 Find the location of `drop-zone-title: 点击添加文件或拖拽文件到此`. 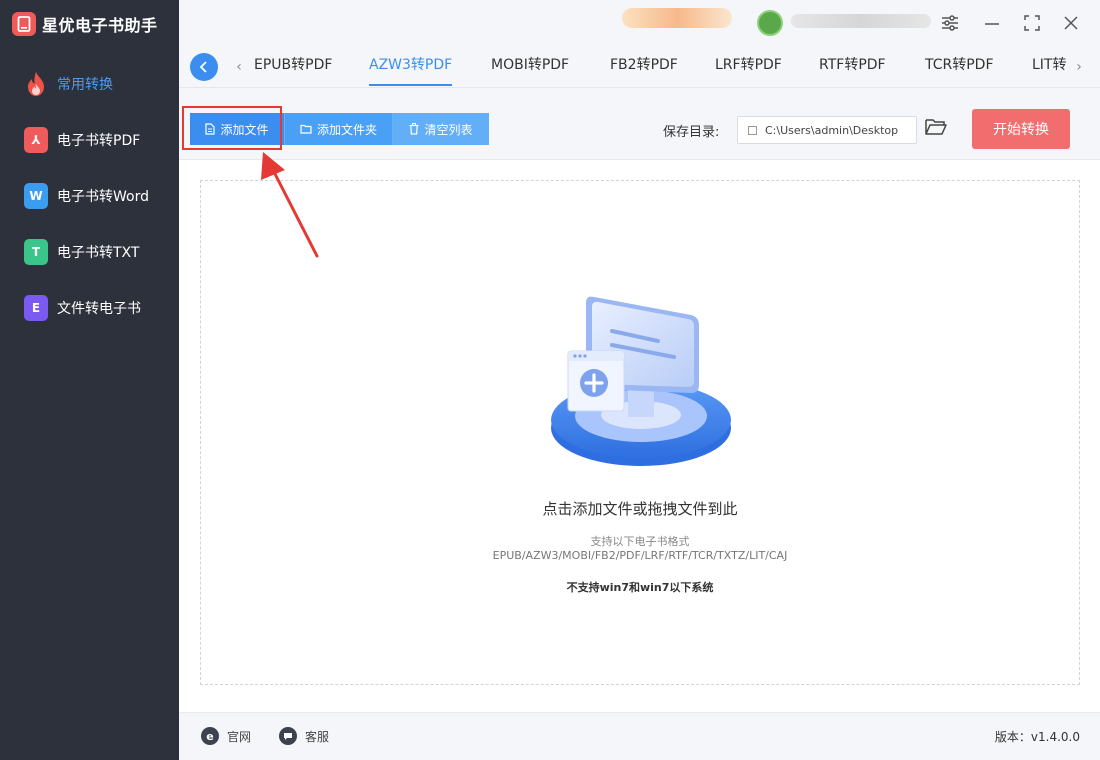

drop-zone-title: 点击添加文件或拖拽文件到此 is located at coordinates (640, 509).